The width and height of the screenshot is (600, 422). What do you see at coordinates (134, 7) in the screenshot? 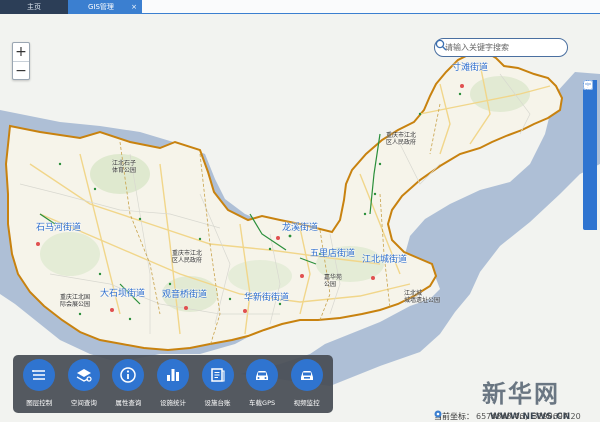
I see `tab-close-icon: ×` at bounding box center [134, 7].